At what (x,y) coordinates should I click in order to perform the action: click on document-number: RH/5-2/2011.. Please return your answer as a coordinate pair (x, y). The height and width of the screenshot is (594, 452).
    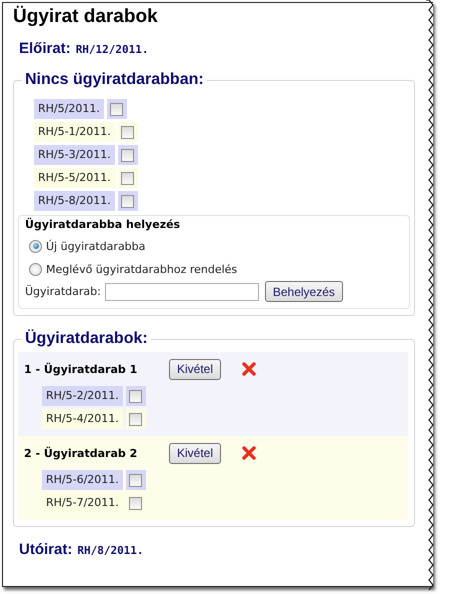
    Looking at the image, I should click on (82, 396).